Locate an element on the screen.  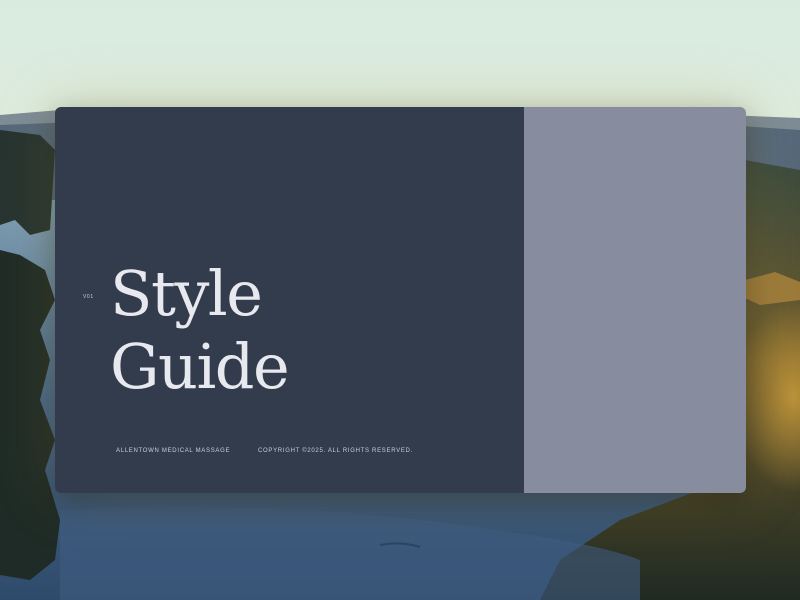
copyright-notice: COPYRIGHT ©2025. ALL RIGHTS RESERVED. is located at coordinates (335, 451).